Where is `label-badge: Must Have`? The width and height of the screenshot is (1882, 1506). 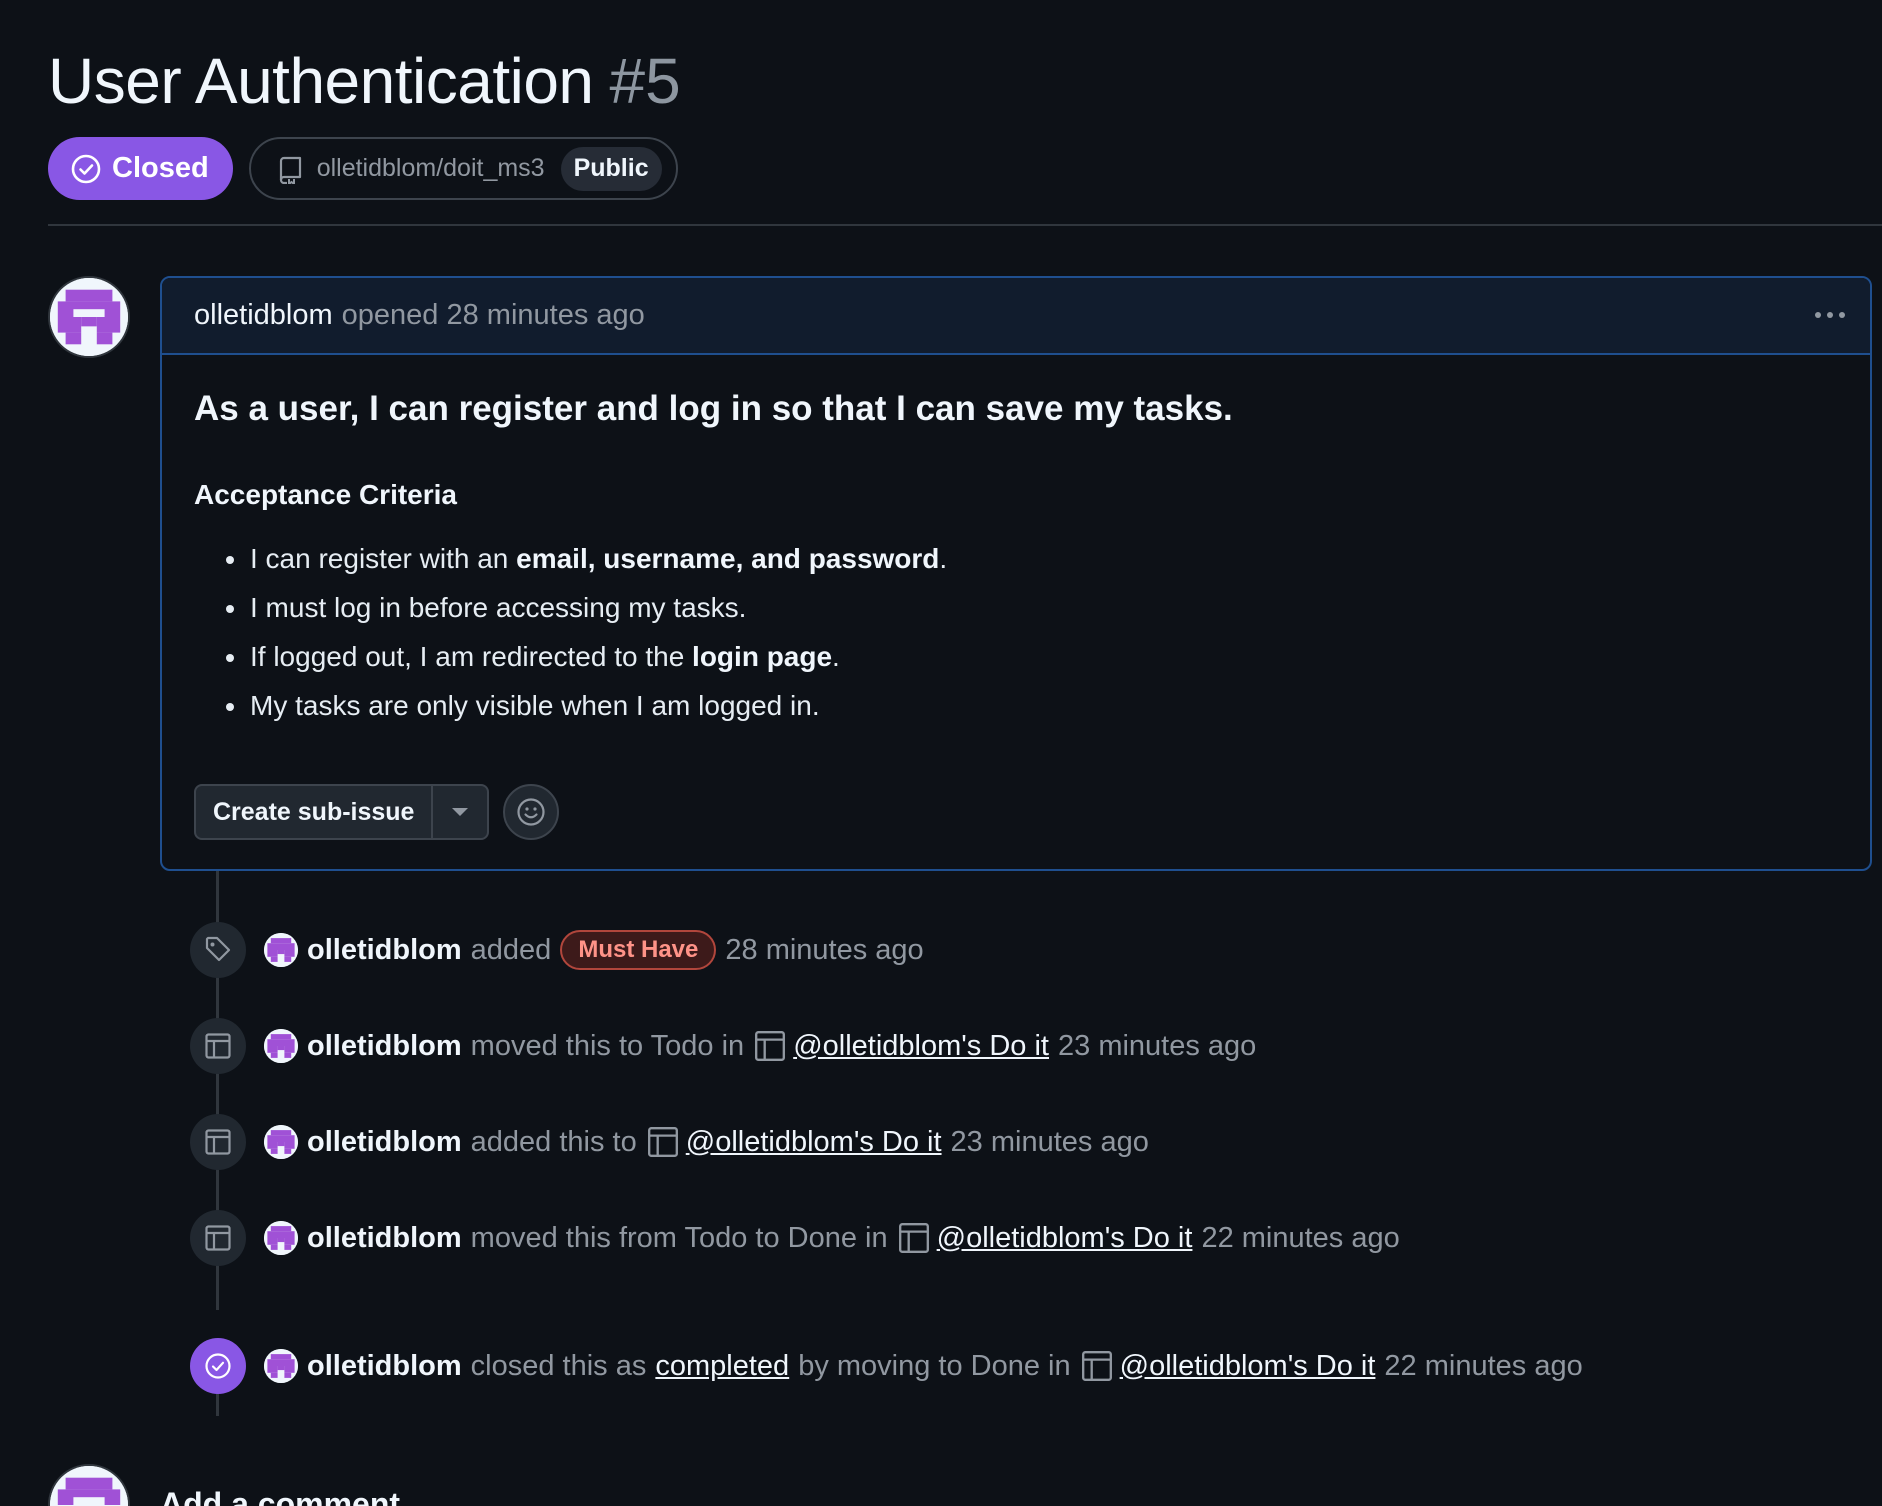 label-badge: Must Have is located at coordinates (638, 950).